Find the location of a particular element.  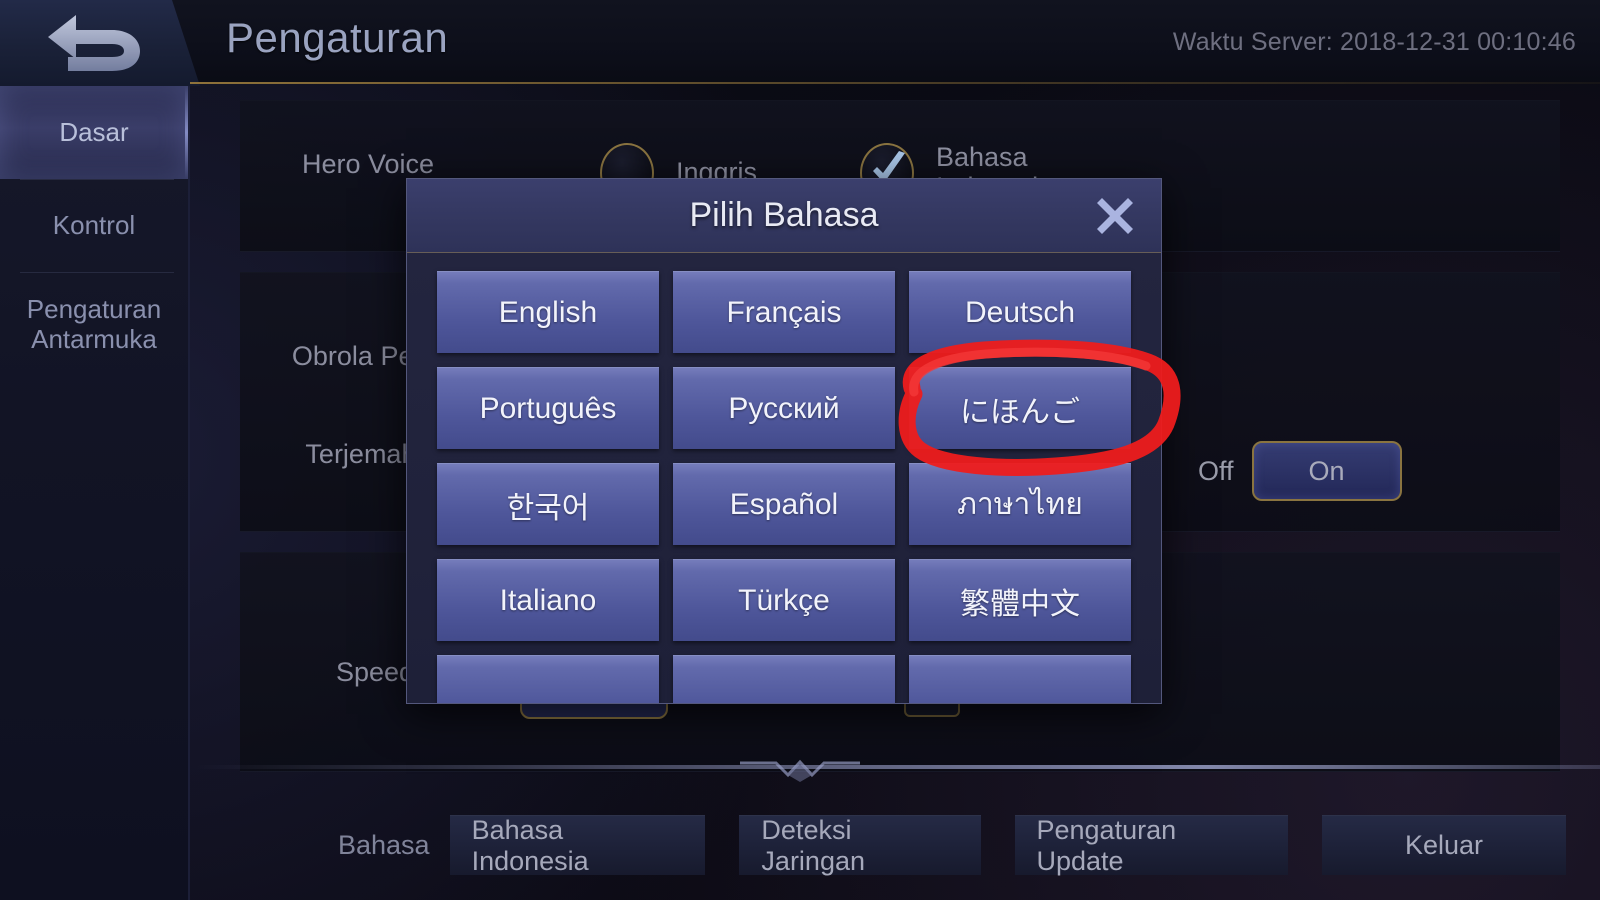

language-option-italiano: Italiano is located at coordinates (548, 600).